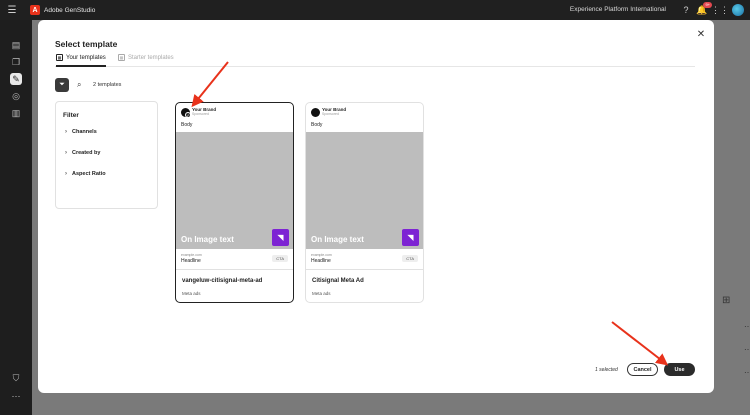  I want to click on adobe-logo-icon: A, so click(35, 10).